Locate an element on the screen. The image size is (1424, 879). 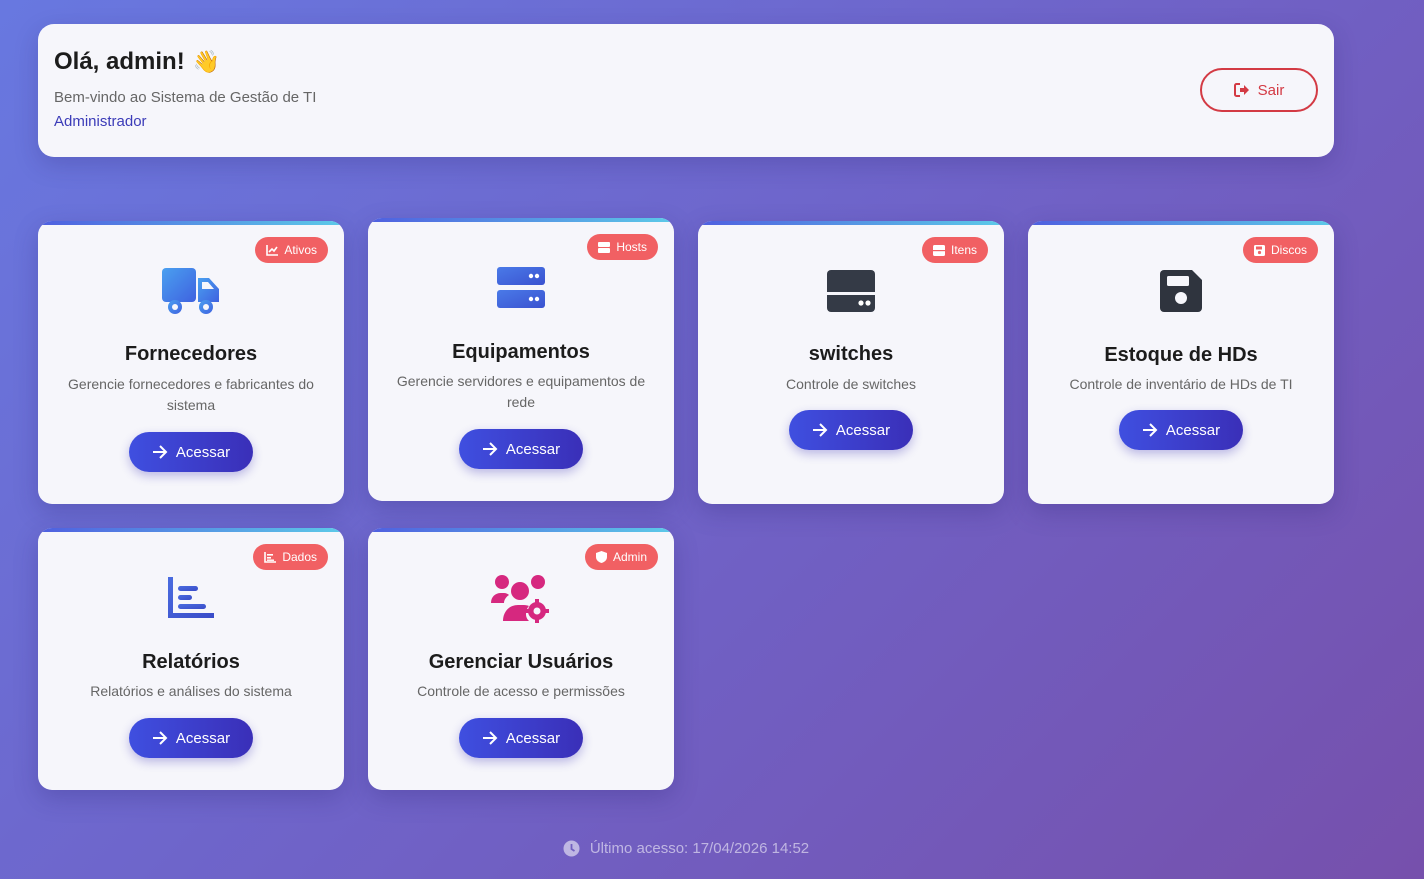
card-title: Fornecedores is located at coordinates (191, 354).